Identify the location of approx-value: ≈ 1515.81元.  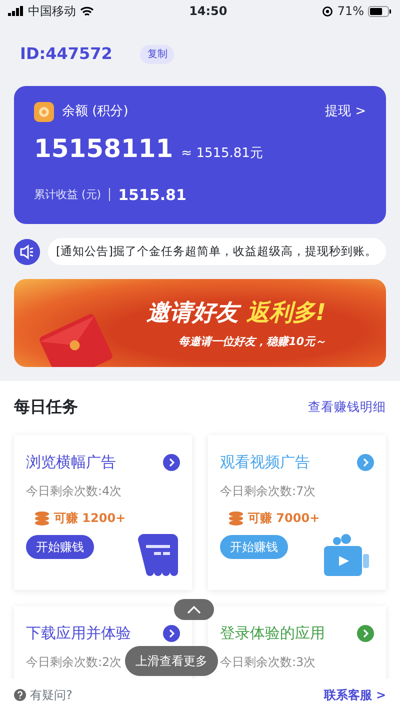
(222, 154).